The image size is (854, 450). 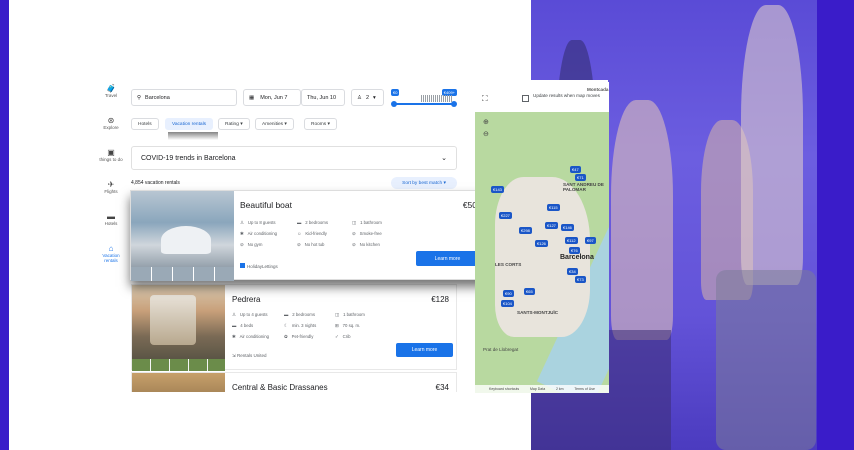 What do you see at coordinates (497, 189) in the screenshot?
I see `price-marker: €143` at bounding box center [497, 189].